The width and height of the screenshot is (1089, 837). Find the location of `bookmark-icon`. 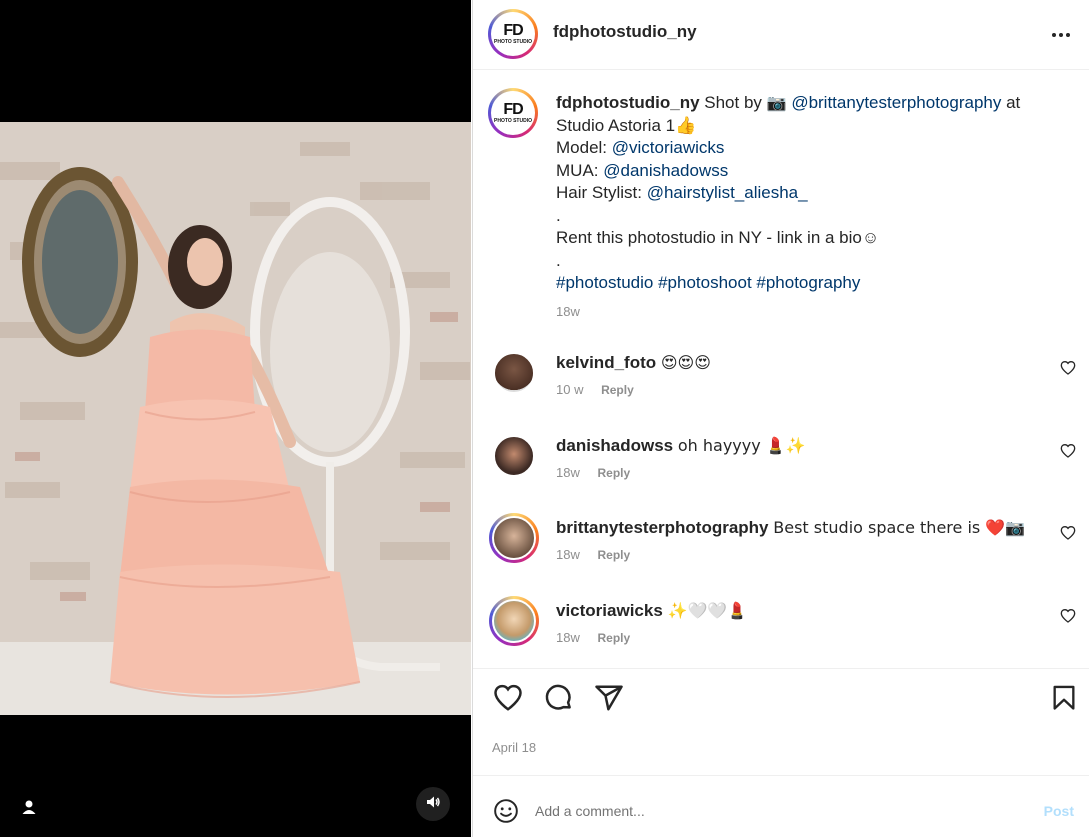

bookmark-icon is located at coordinates (1064, 700).